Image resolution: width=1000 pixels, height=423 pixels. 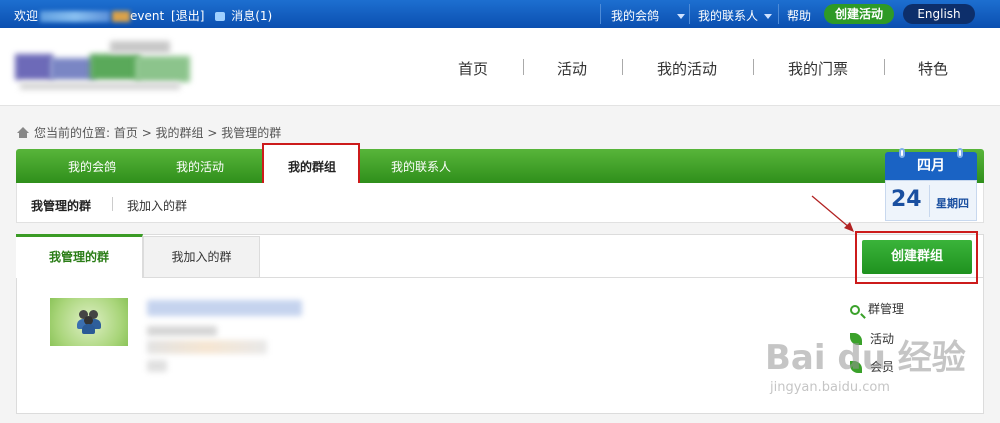 What do you see at coordinates (832, 213) in the screenshot?
I see `annotation-arrow-icon` at bounding box center [832, 213].